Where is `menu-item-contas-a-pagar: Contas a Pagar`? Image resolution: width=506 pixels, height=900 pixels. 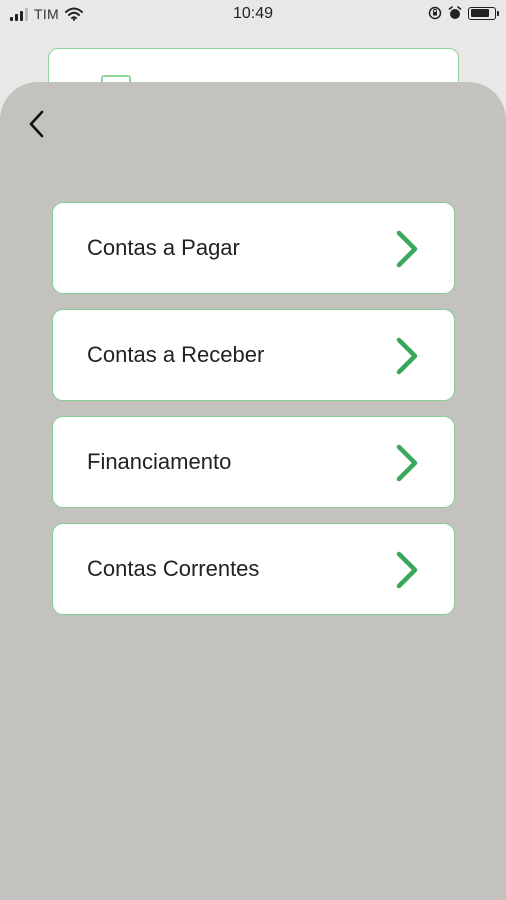 menu-item-contas-a-pagar: Contas a Pagar is located at coordinates (253, 248).